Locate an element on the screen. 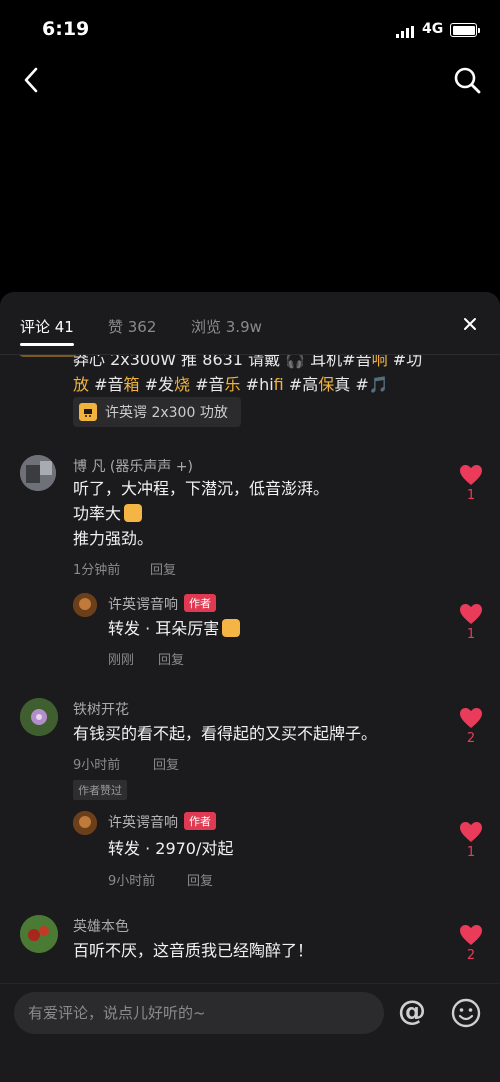  chevron-left-icon is located at coordinates (32, 80).